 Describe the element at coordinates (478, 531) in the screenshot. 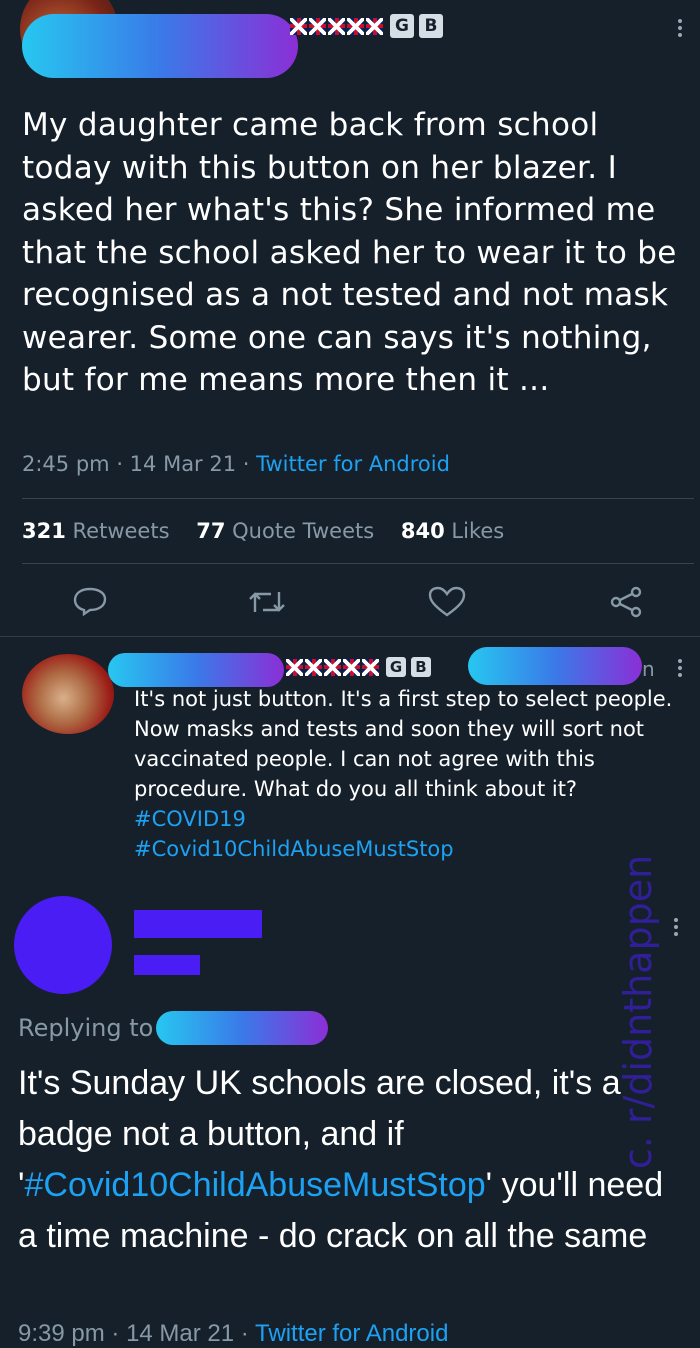

I see `likes-label: Likes` at that location.